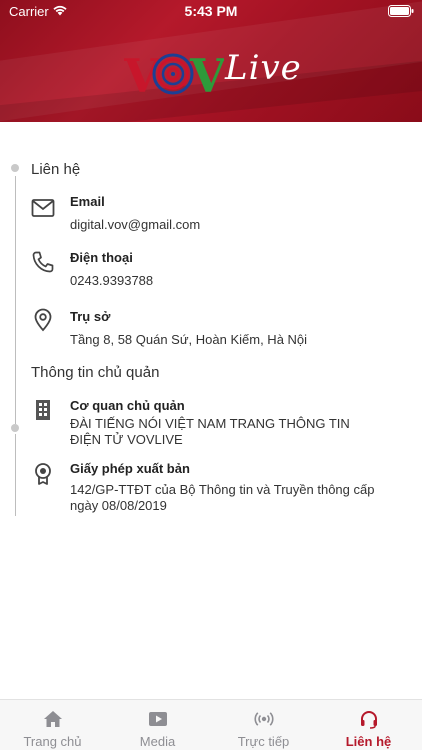 This screenshot has width=422, height=750. What do you see at coordinates (87, 201) in the screenshot?
I see `email-label: Email` at bounding box center [87, 201].